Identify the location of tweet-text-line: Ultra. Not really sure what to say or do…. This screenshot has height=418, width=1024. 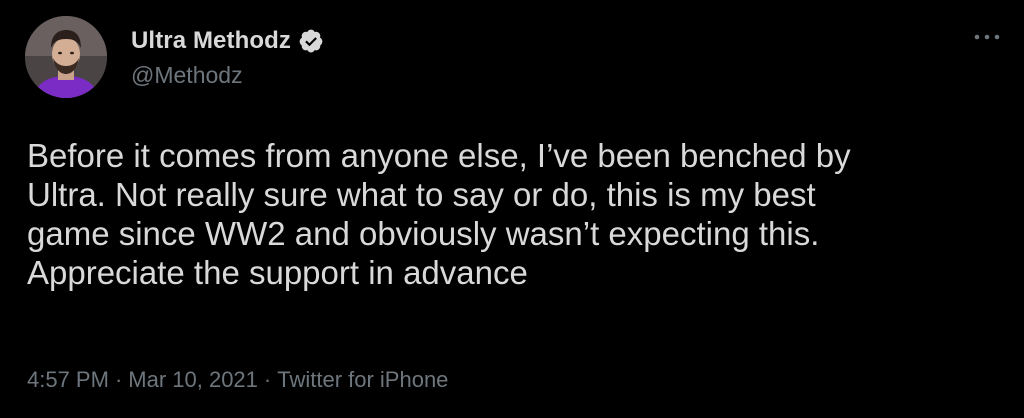
(421, 194).